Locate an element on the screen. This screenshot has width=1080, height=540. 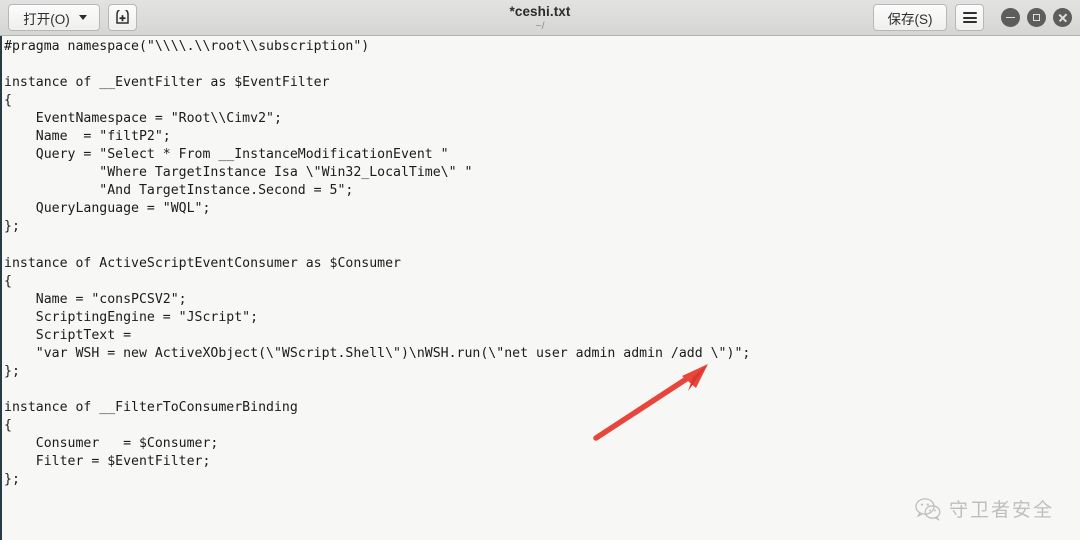
window-controls is located at coordinates (1036, 17).